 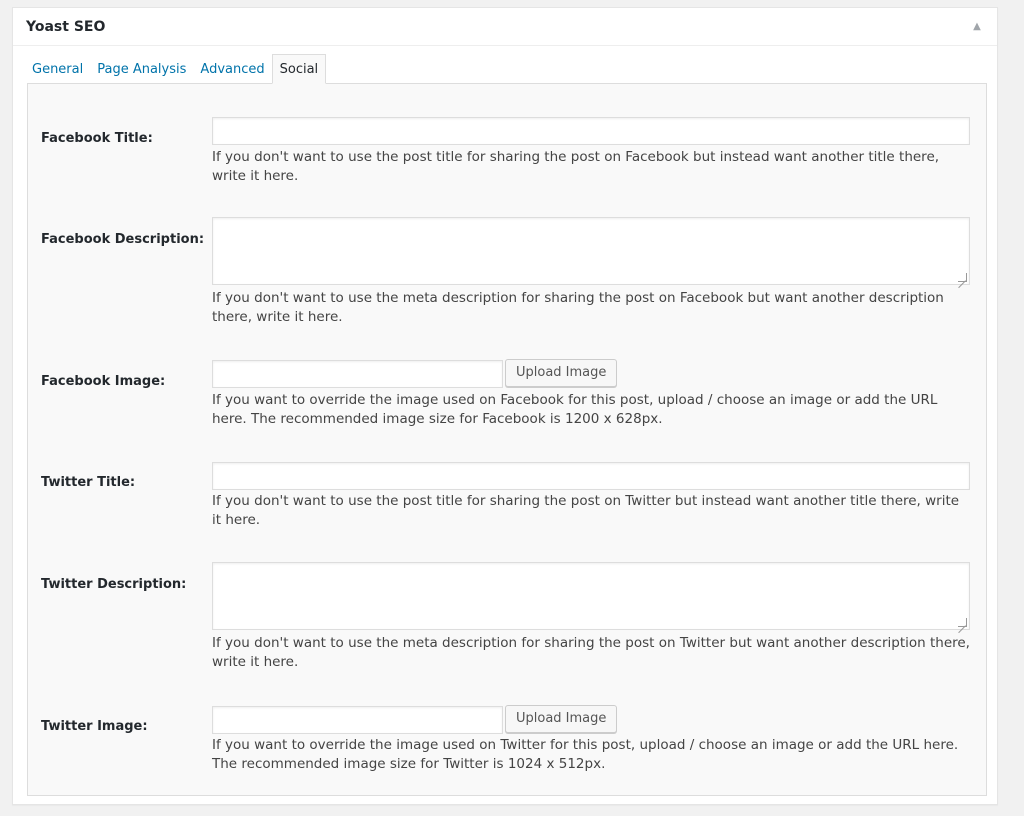 What do you see at coordinates (591, 476) in the screenshot?
I see `twitter-title-input` at bounding box center [591, 476].